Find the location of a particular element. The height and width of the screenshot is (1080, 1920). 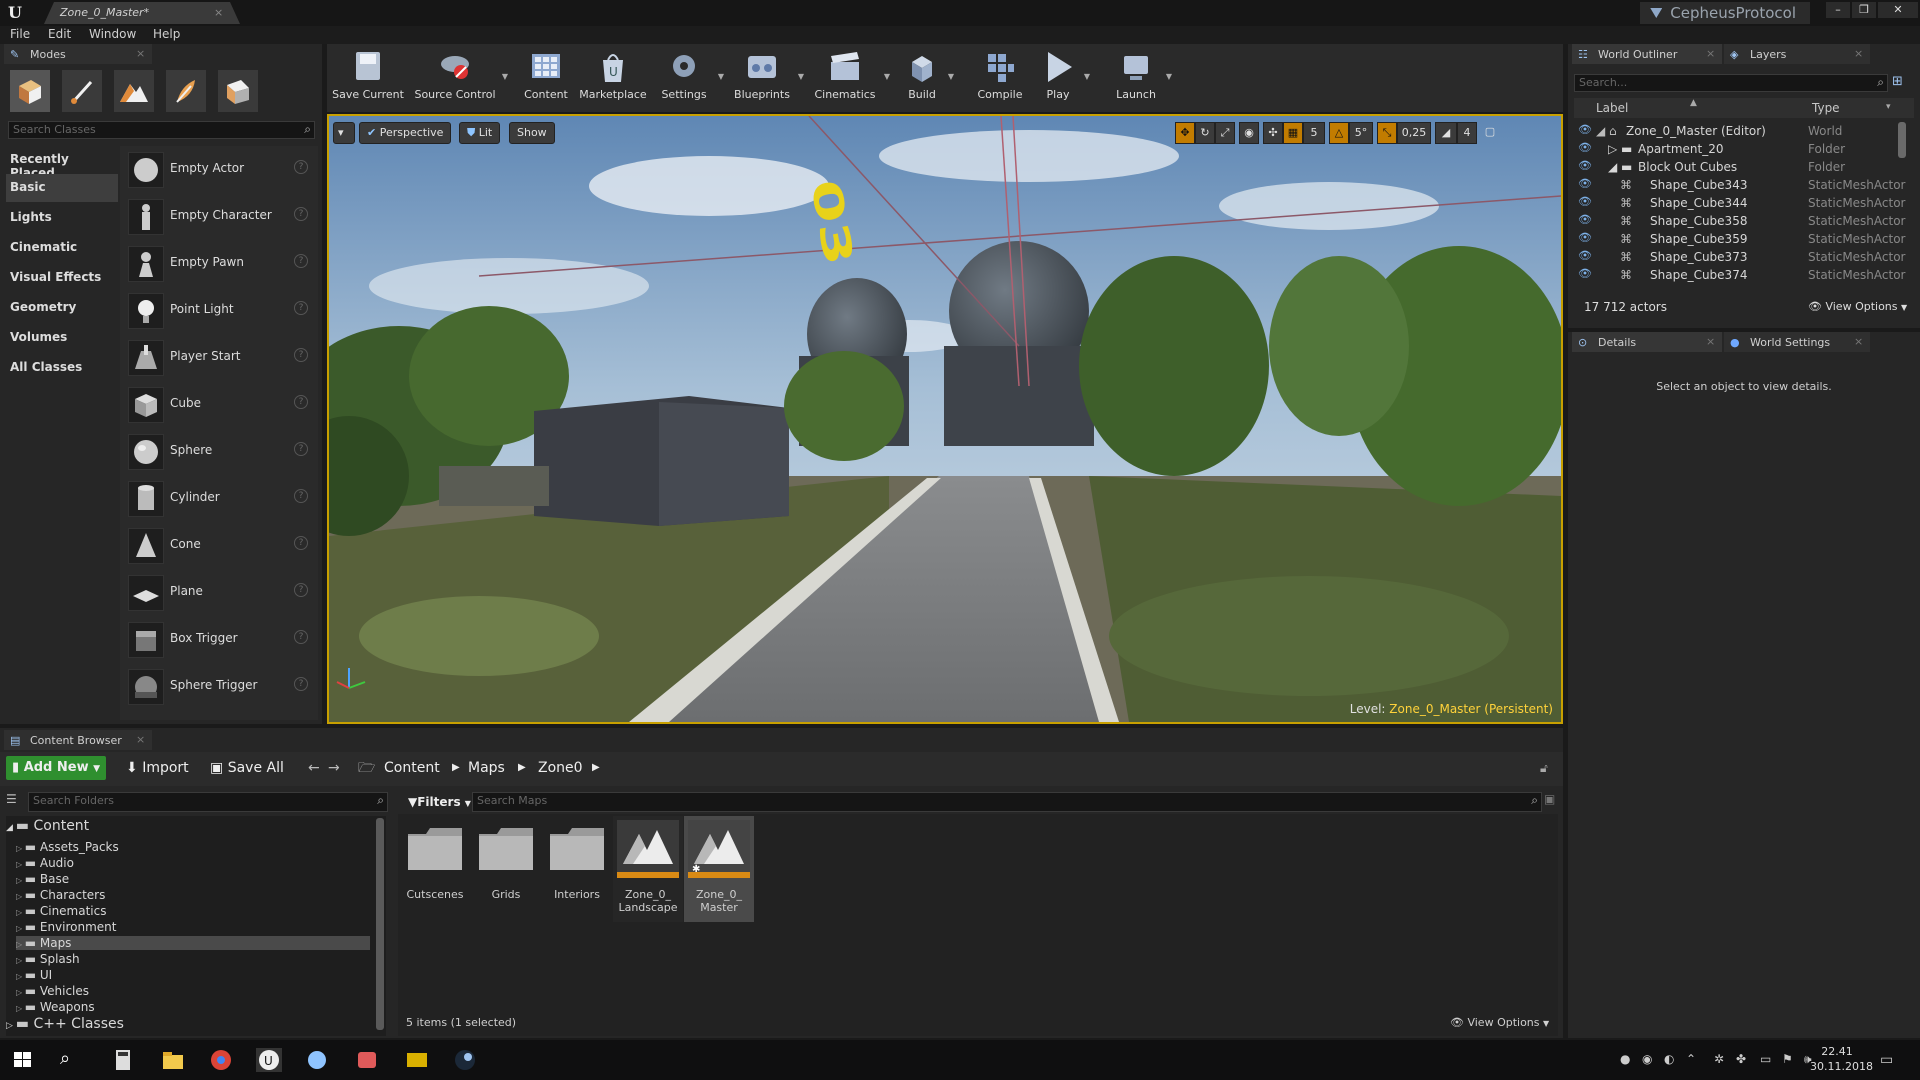

visual-studio-icon is located at coordinates (317, 1060).